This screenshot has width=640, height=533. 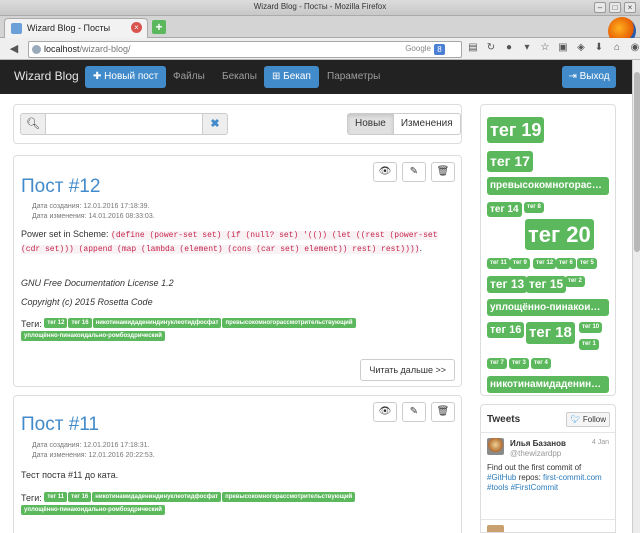 I want to click on cloud-tag: тег 15, so click(x=546, y=284).